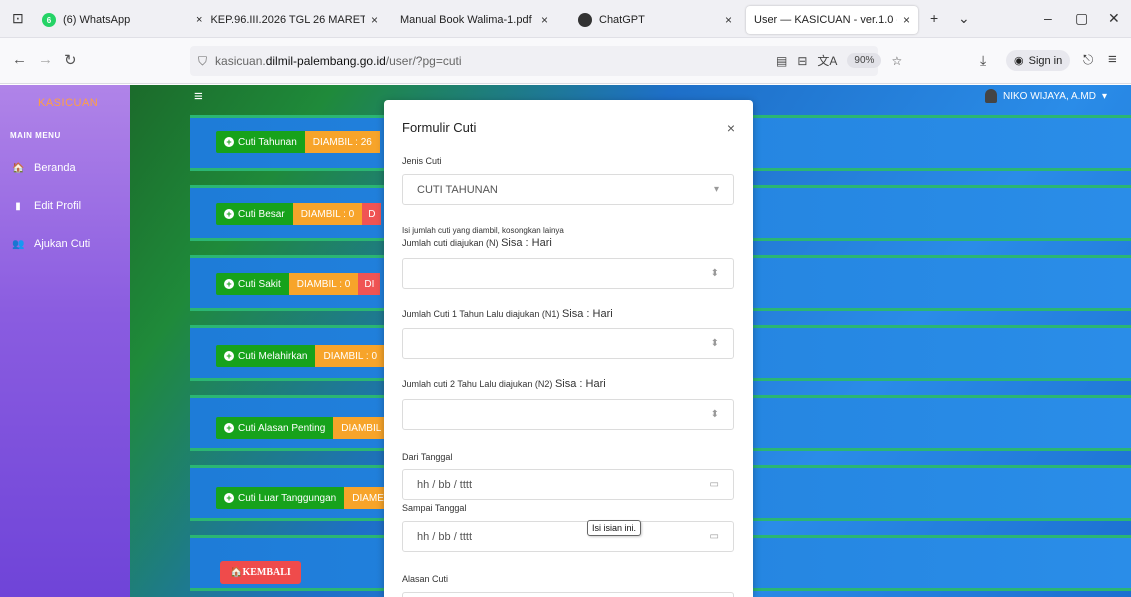 Image resolution: width=1131 pixels, height=597 pixels. What do you see at coordinates (568, 273) in the screenshot?
I see `jumlah-n-input: ⬍` at bounding box center [568, 273].